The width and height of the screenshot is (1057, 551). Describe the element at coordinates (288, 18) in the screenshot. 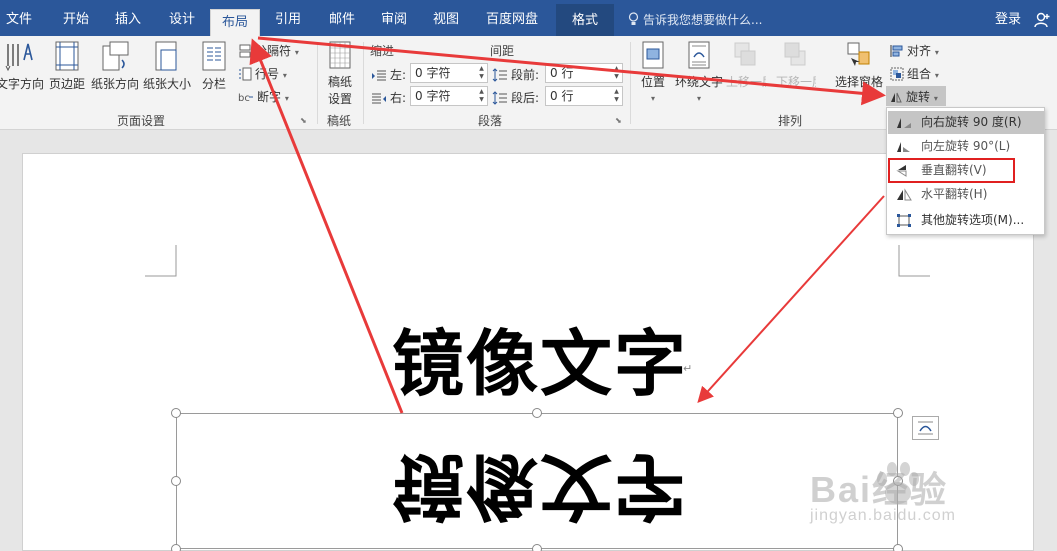

I see `tab-references: 引用` at that location.